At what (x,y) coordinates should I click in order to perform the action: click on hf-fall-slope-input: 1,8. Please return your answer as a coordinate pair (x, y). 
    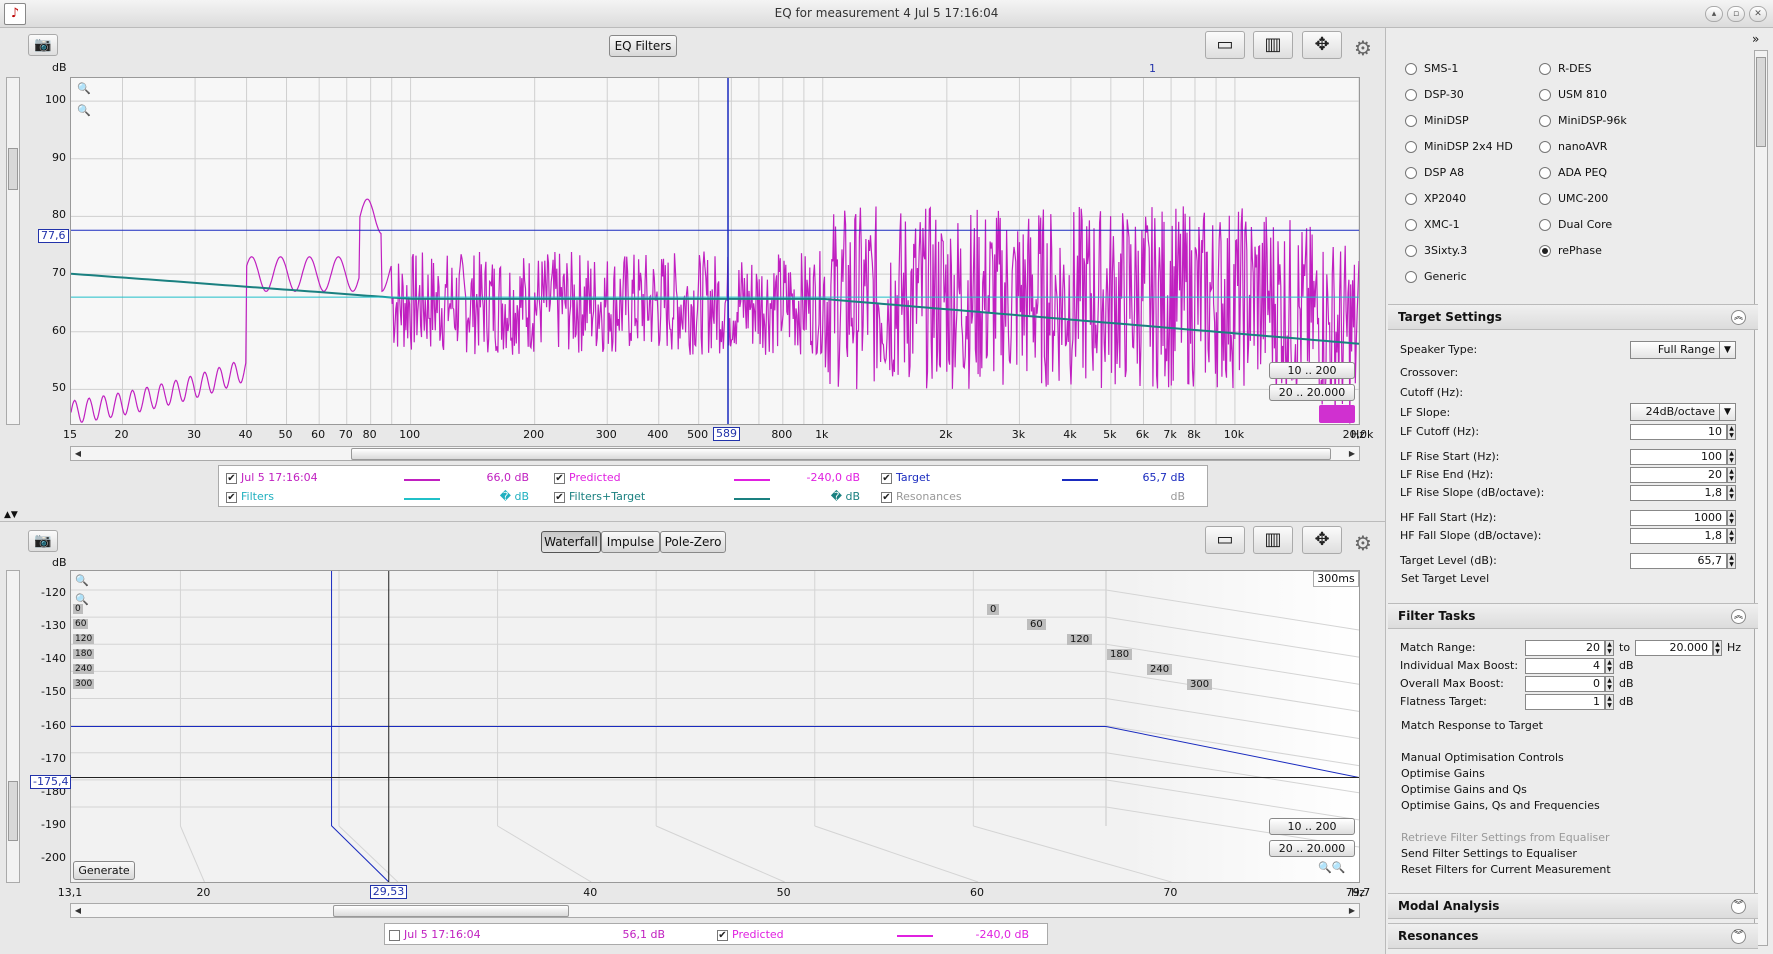
    Looking at the image, I should click on (1678, 536).